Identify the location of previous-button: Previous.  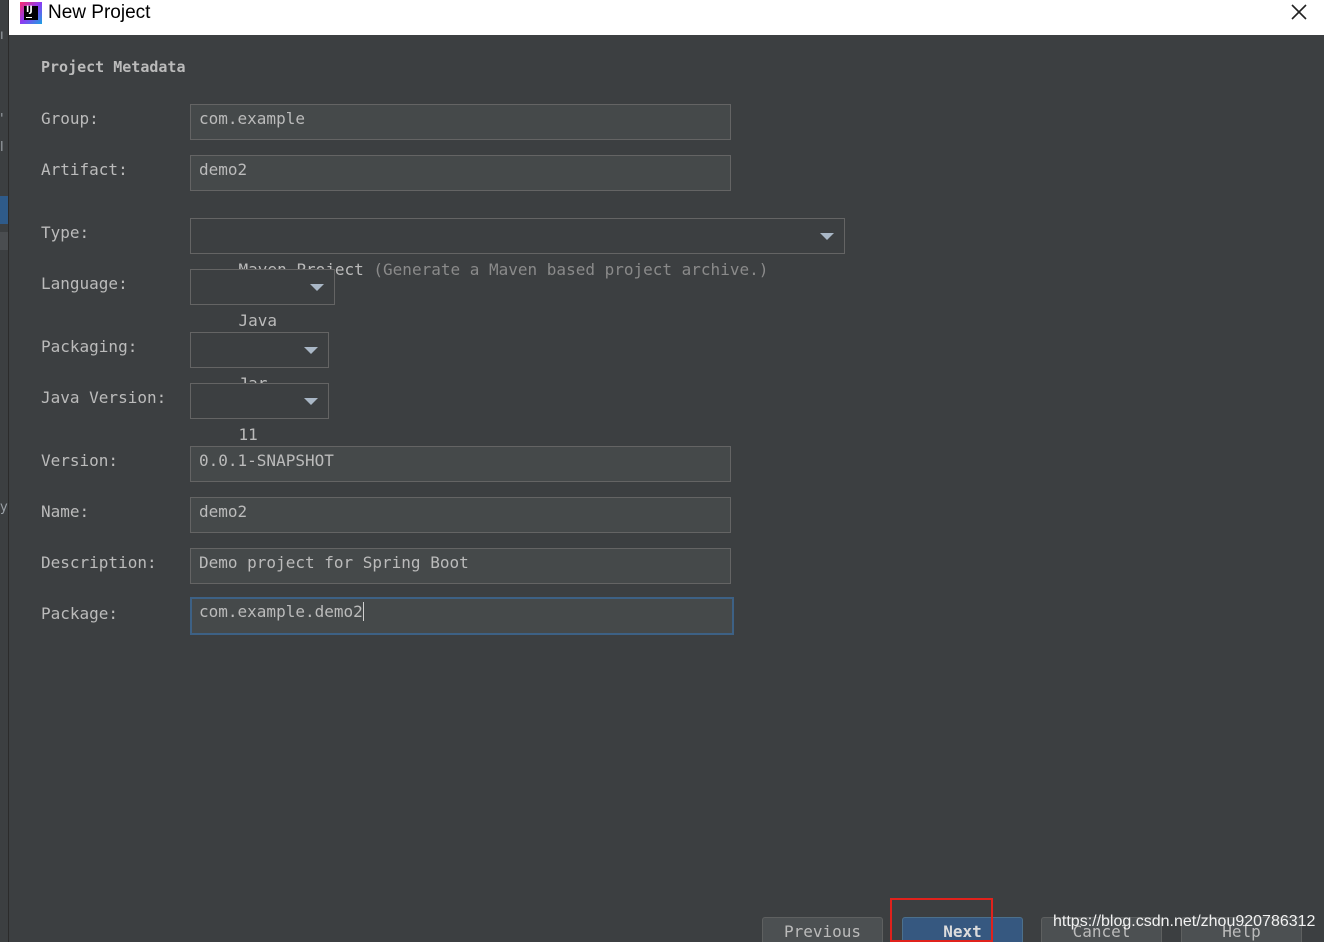
(822, 929).